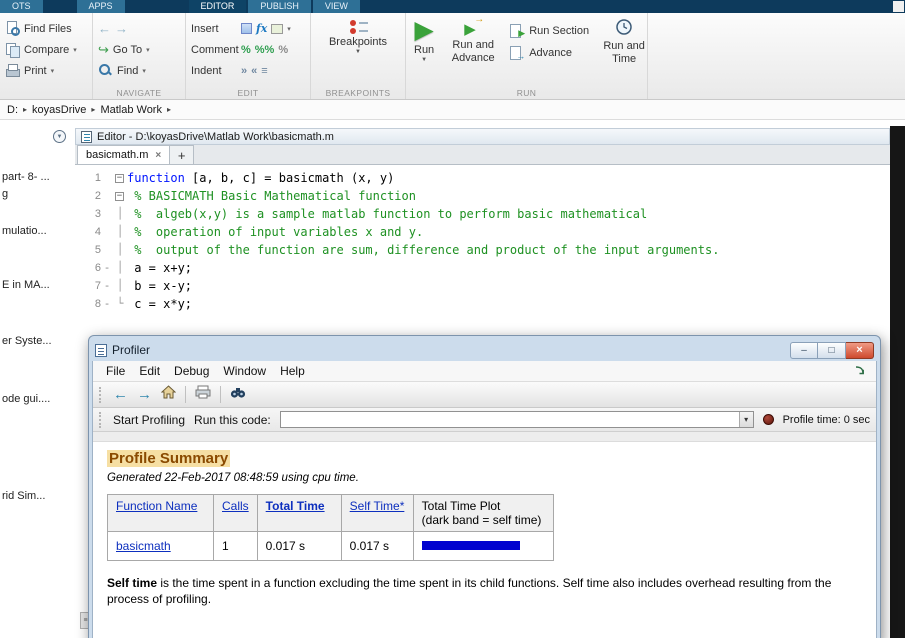 The image size is (905, 638). Describe the element at coordinates (46, 28) in the screenshot. I see `find-files-button: Find Files` at that location.